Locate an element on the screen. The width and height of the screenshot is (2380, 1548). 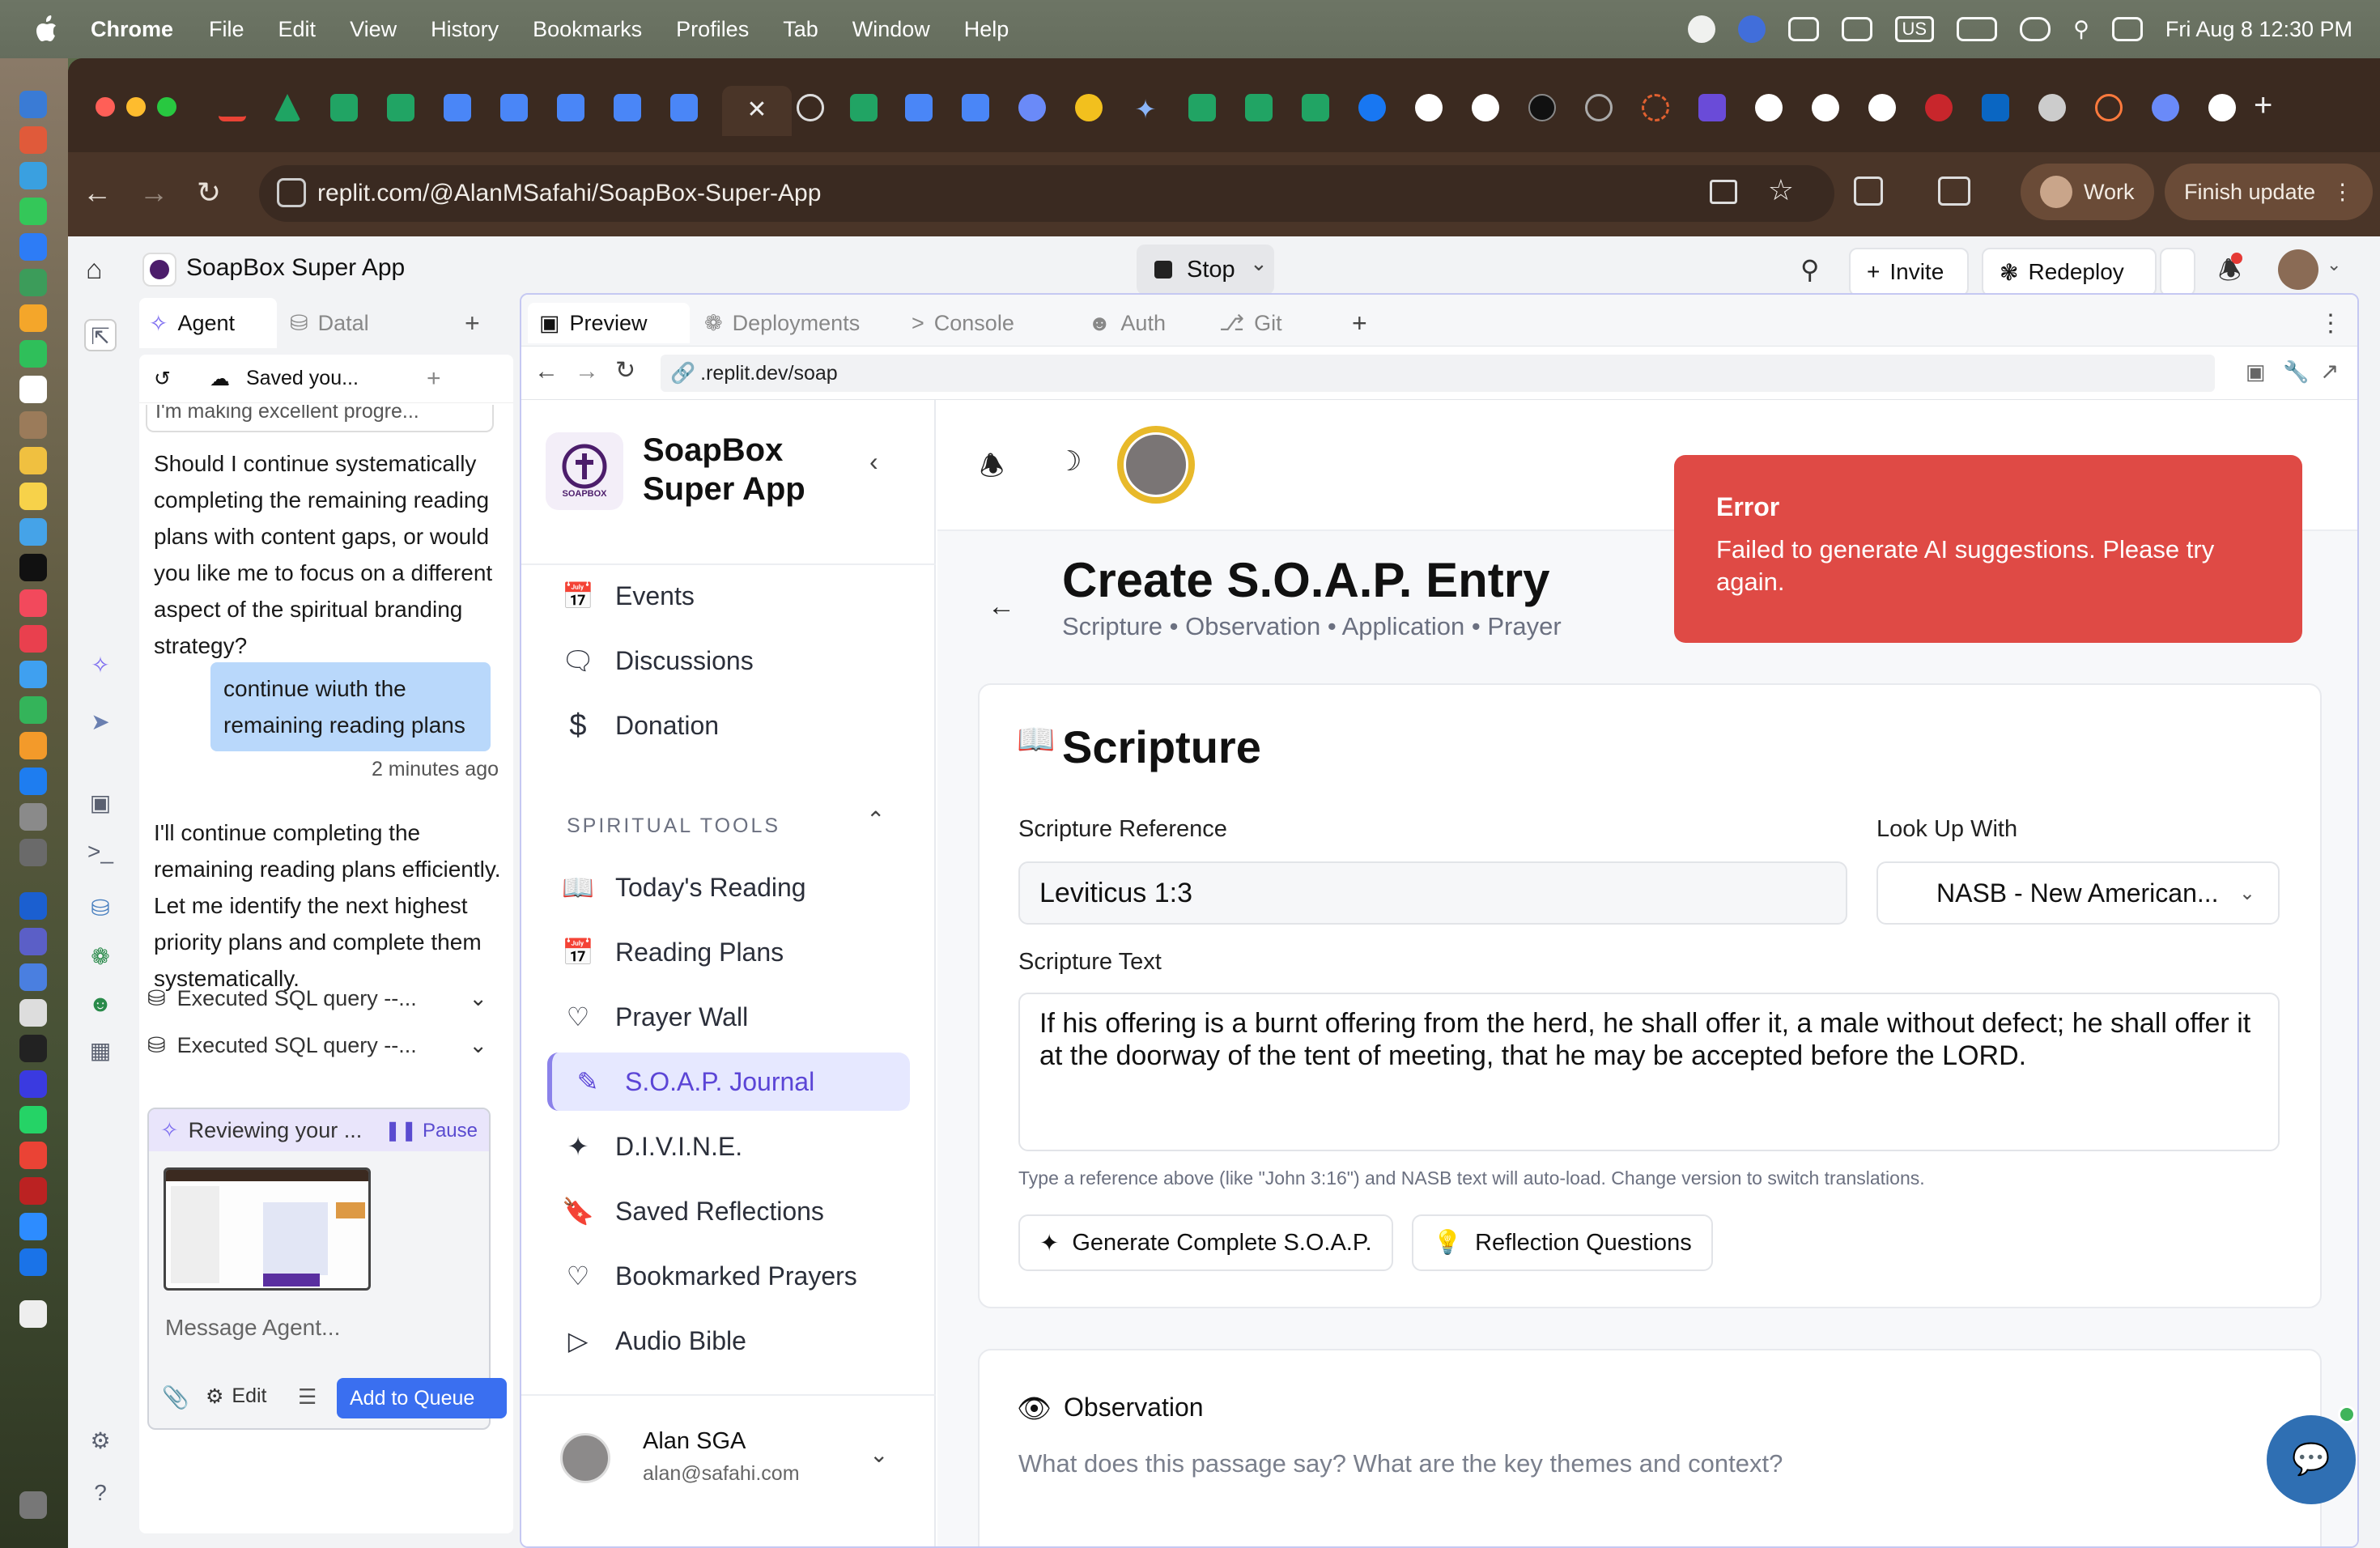
sql-action-row: ⛁ Executed SQL query --... ⌄ is located at coordinates (317, 1045).